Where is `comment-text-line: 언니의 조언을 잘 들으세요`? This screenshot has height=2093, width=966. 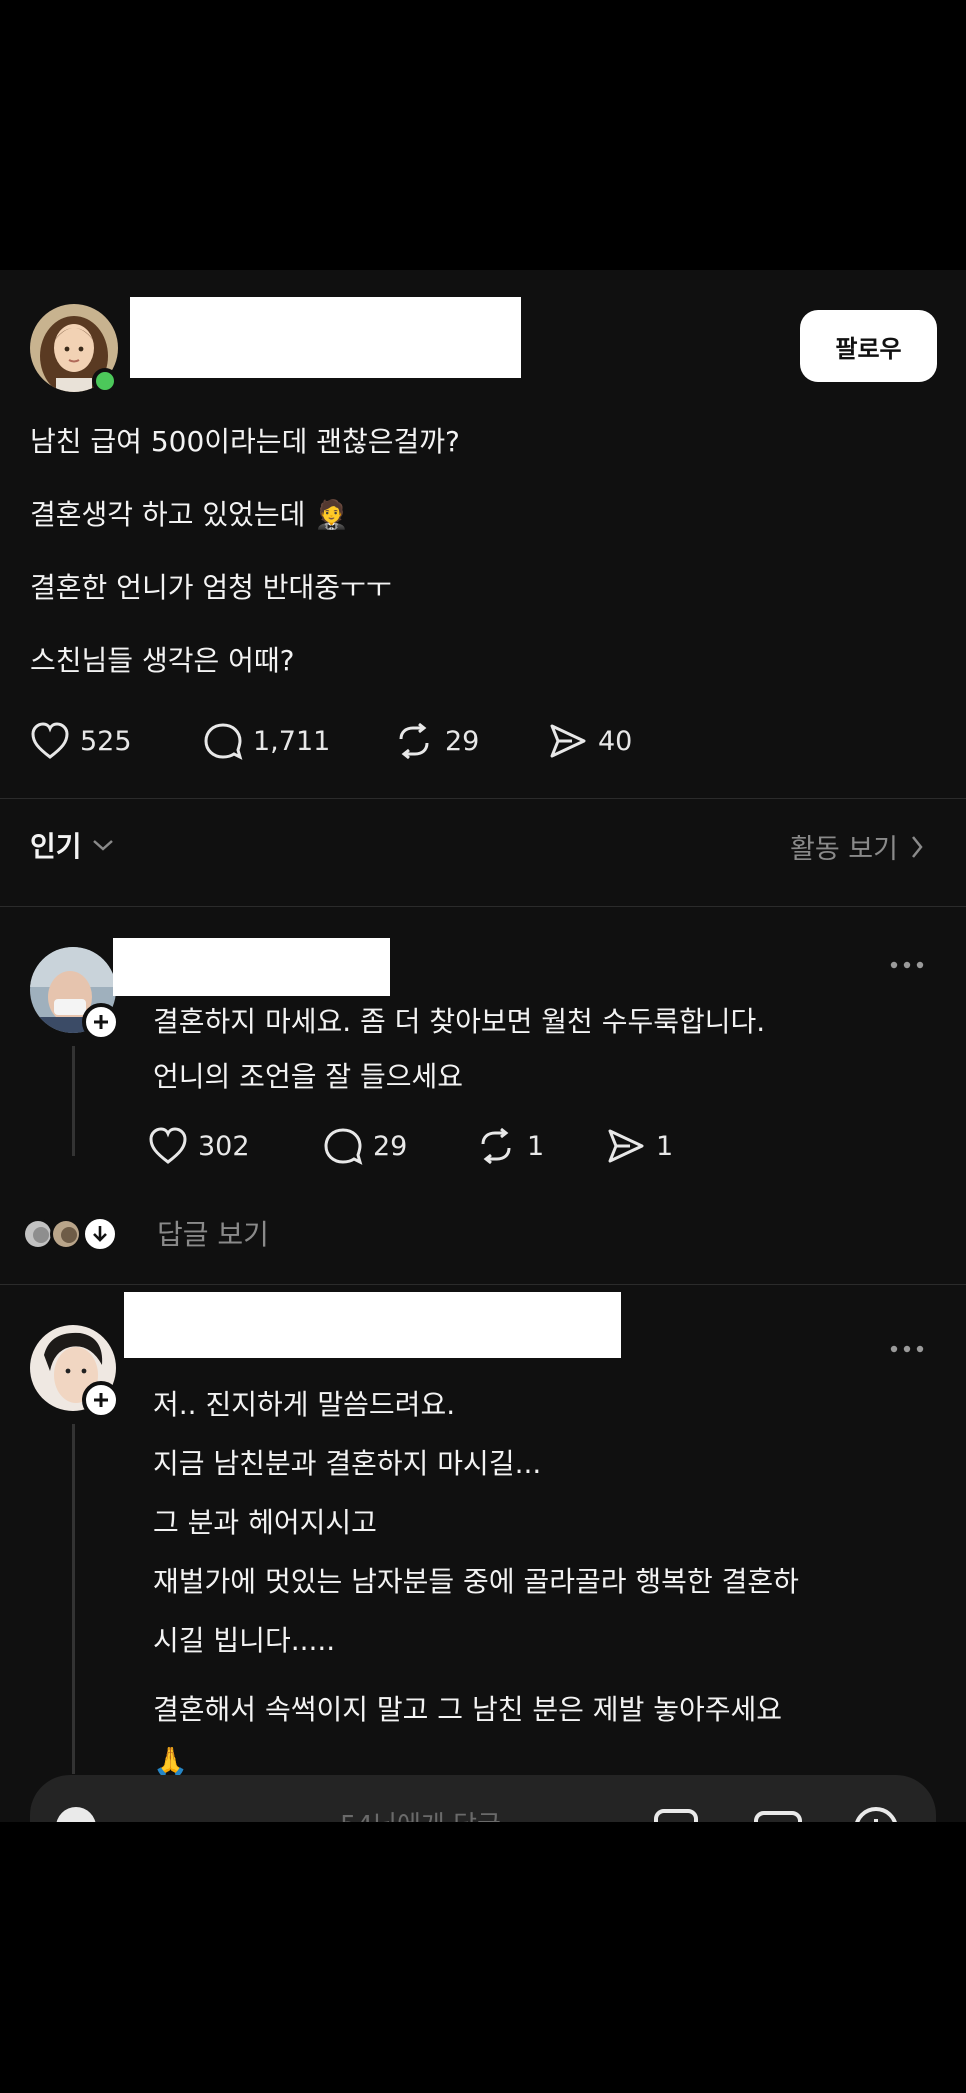
comment-text-line: 언니의 조언을 잘 들으세요 is located at coordinates (308, 1076).